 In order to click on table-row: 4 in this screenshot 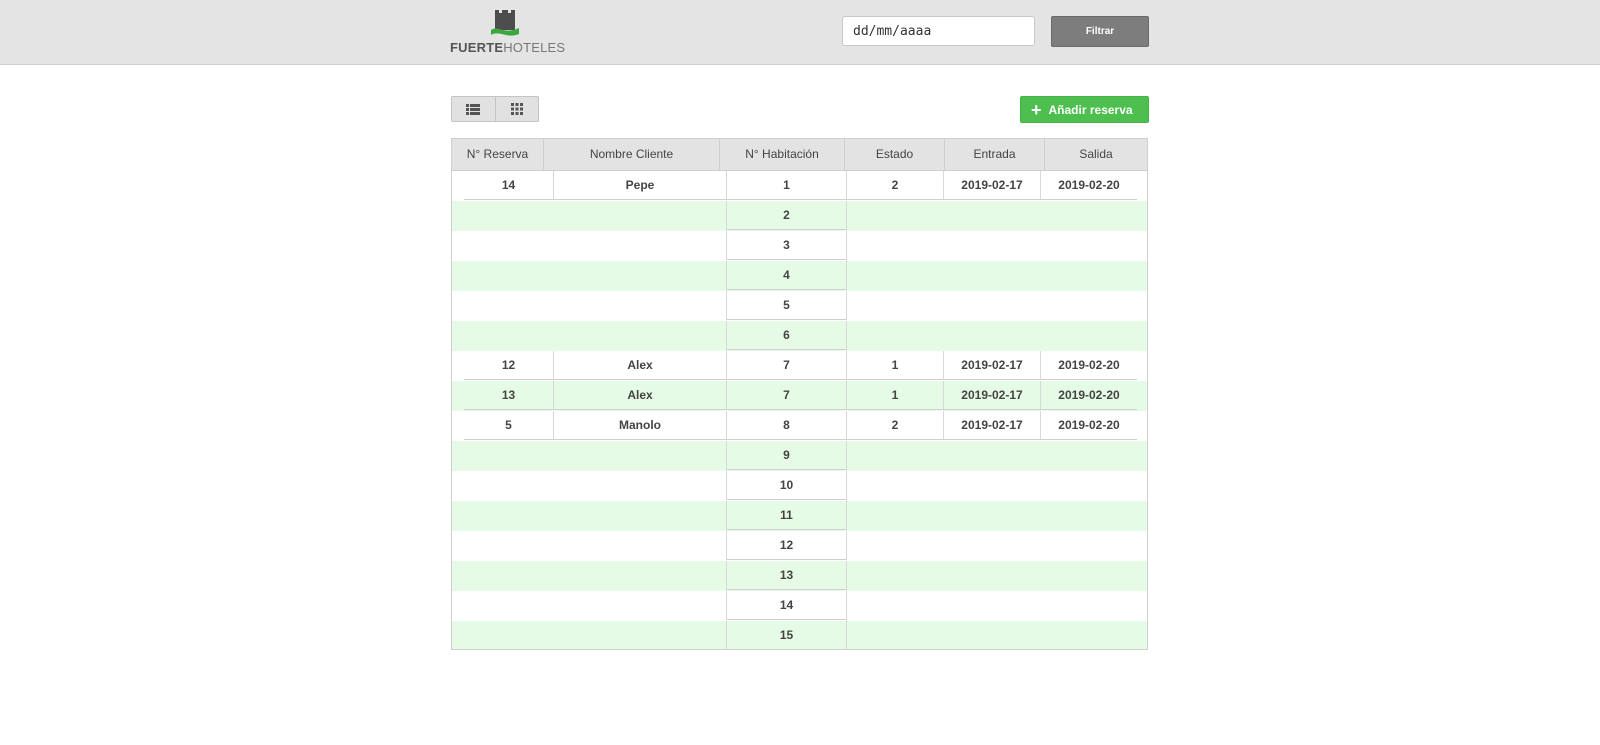, I will do `click(799, 276)`.